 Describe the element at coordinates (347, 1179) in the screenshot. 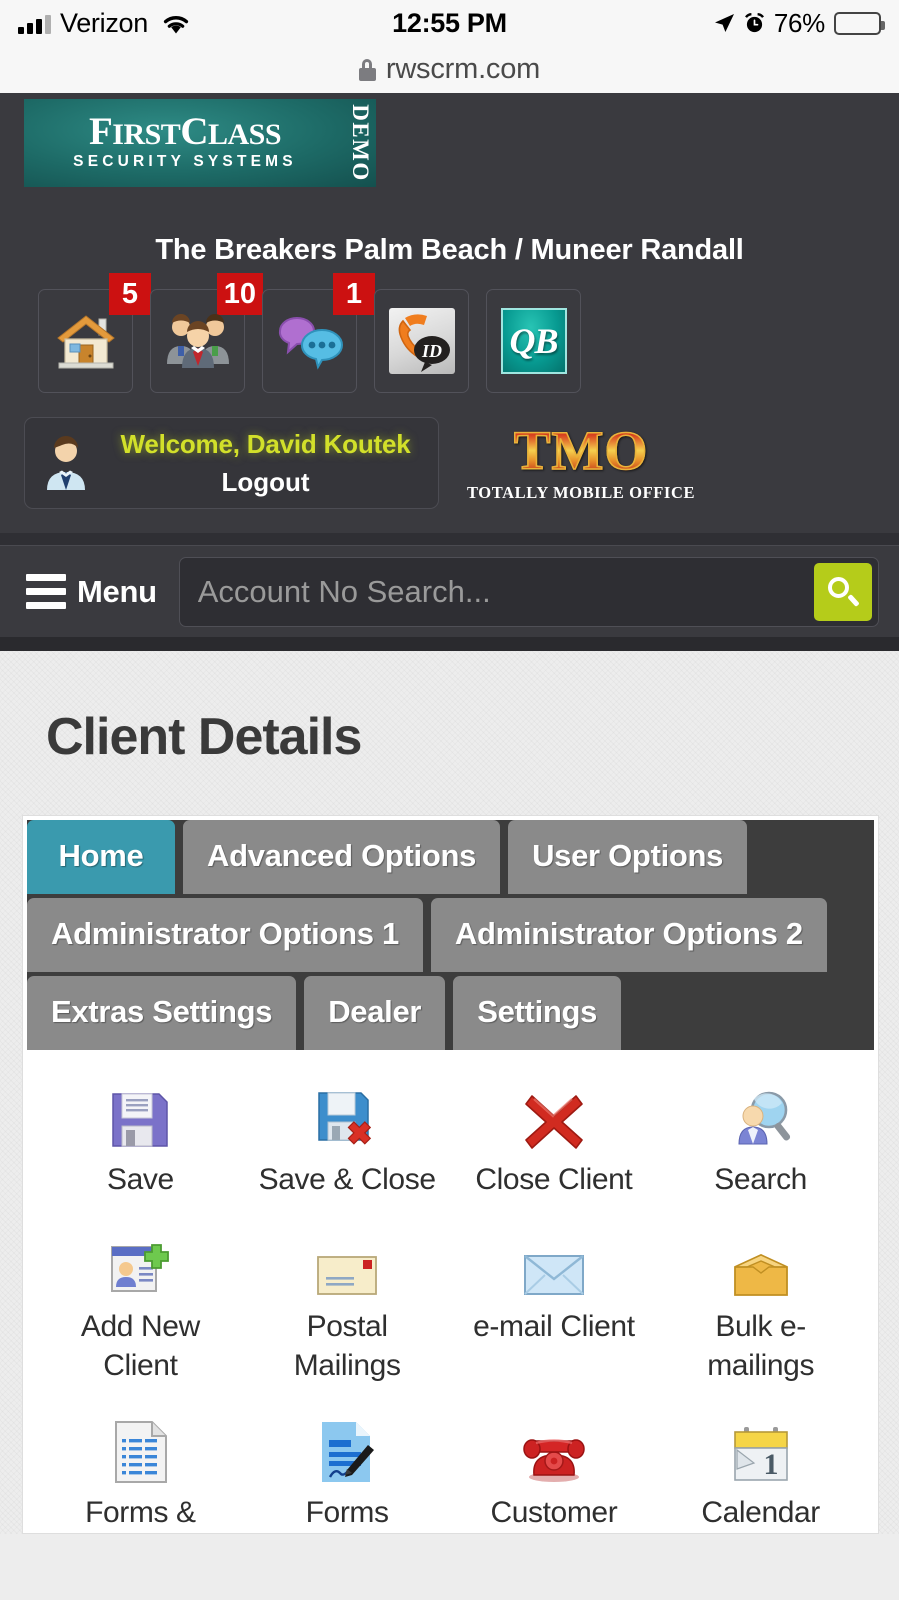

I see `action-label: Save & Close` at that location.